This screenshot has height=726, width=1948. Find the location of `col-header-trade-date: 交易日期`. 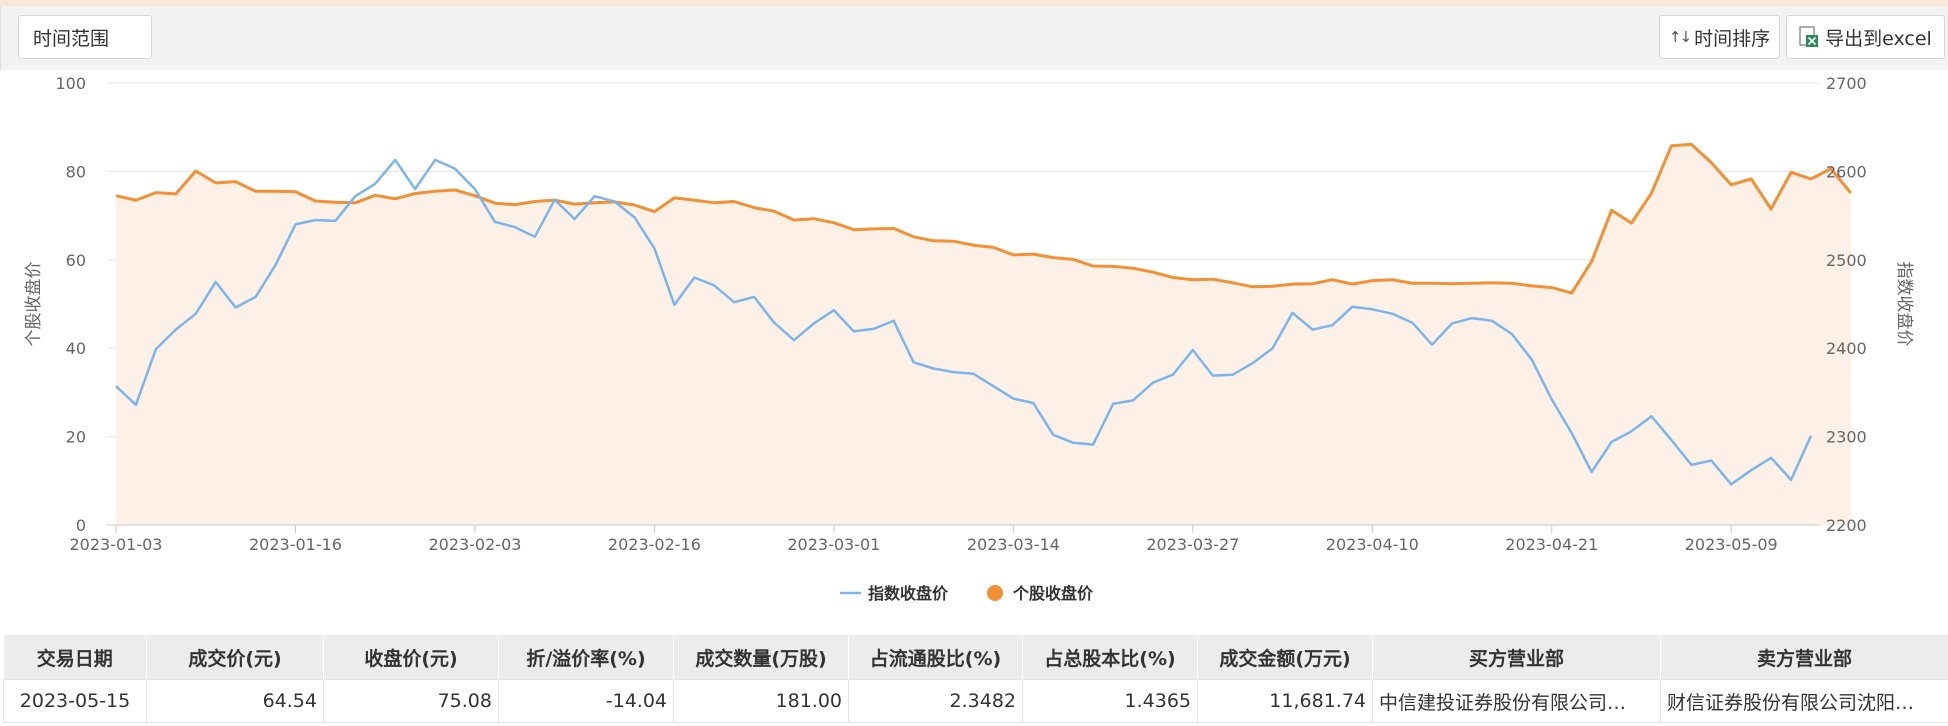

col-header-trade-date: 交易日期 is located at coordinates (75, 657).